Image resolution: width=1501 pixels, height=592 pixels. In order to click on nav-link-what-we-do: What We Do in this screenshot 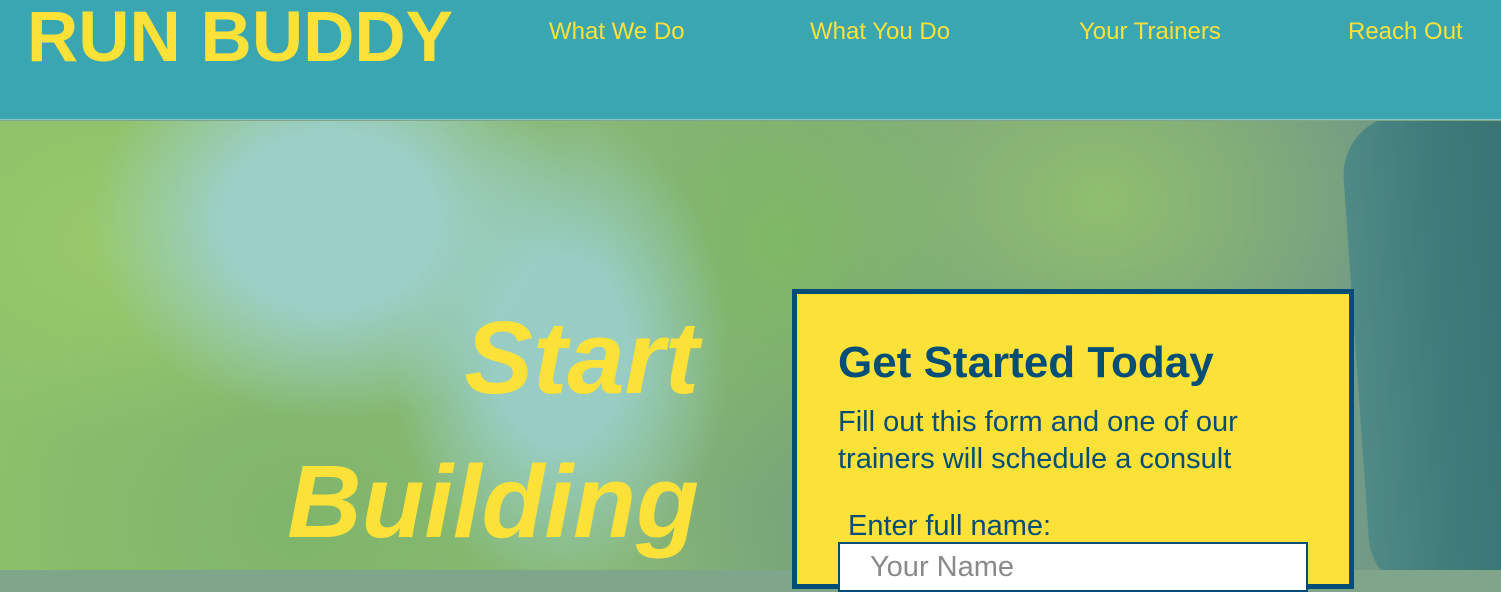, I will do `click(617, 32)`.